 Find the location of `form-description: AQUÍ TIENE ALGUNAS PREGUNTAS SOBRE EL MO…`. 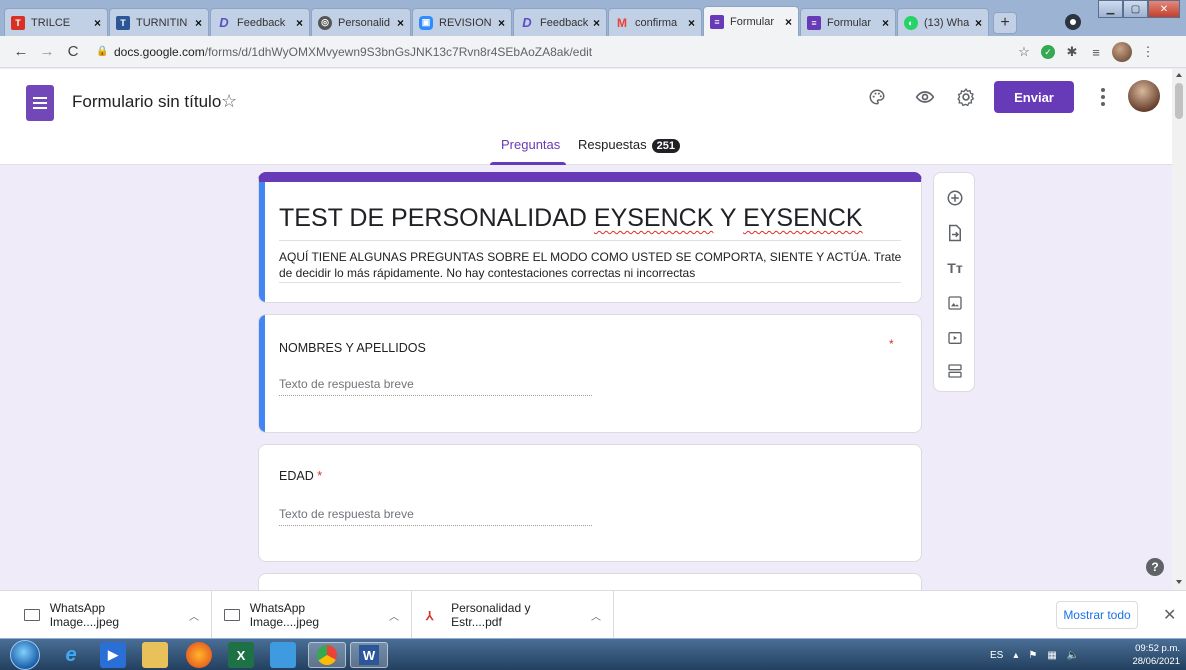

form-description: AQUÍ TIENE ALGUNAS PREGUNTAS SOBRE EL MO… is located at coordinates (594, 265).